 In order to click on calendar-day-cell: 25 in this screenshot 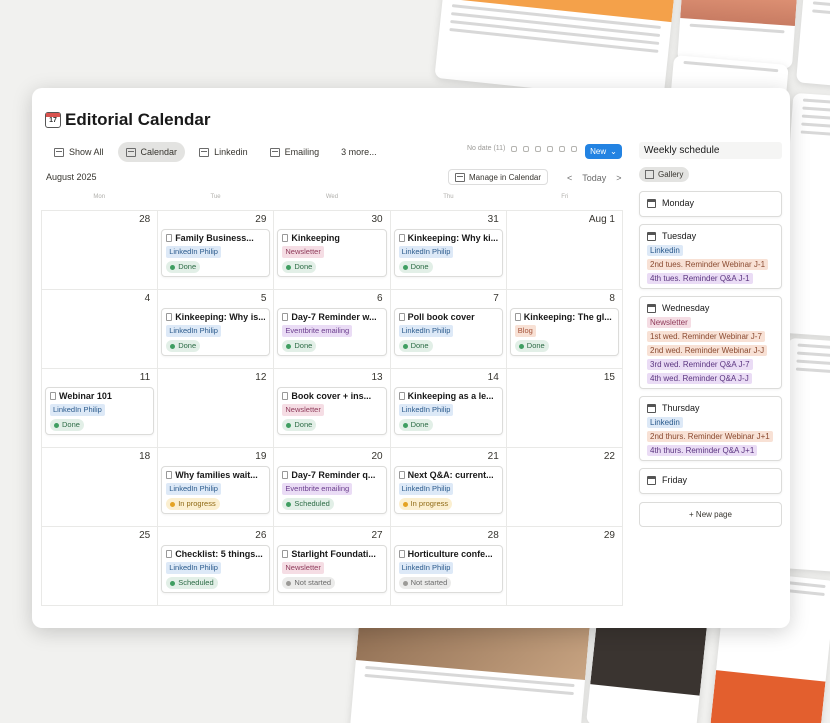, I will do `click(100, 566)`.